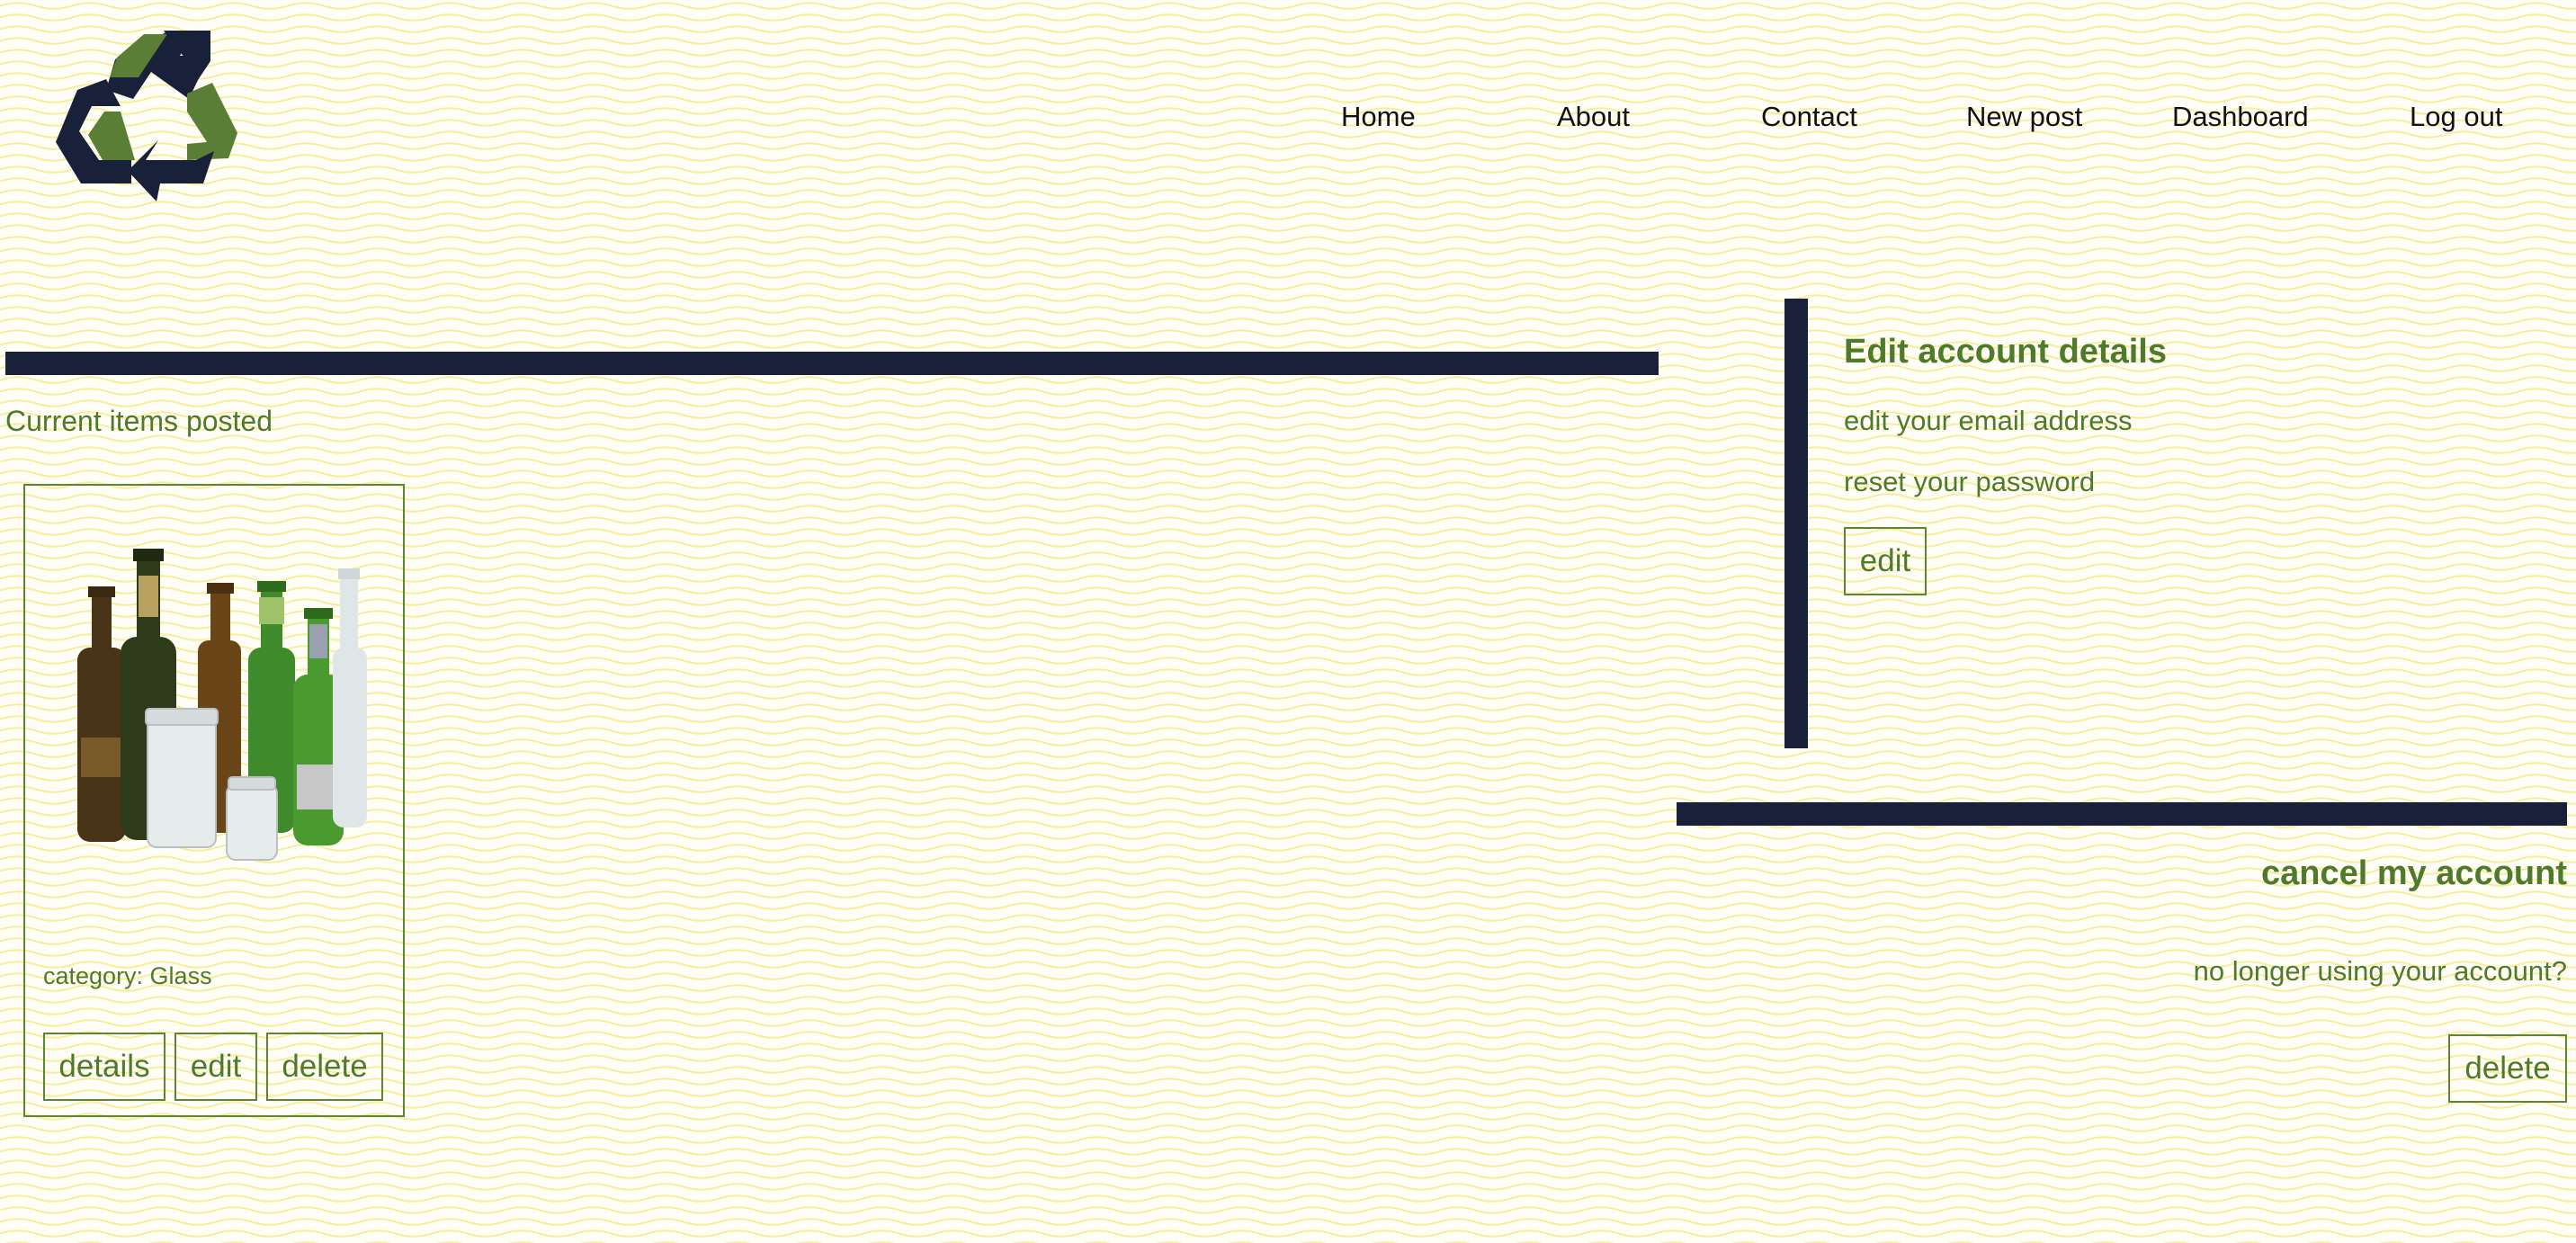 The image size is (2576, 1243). What do you see at coordinates (104, 1067) in the screenshot?
I see `item-details-button: details` at bounding box center [104, 1067].